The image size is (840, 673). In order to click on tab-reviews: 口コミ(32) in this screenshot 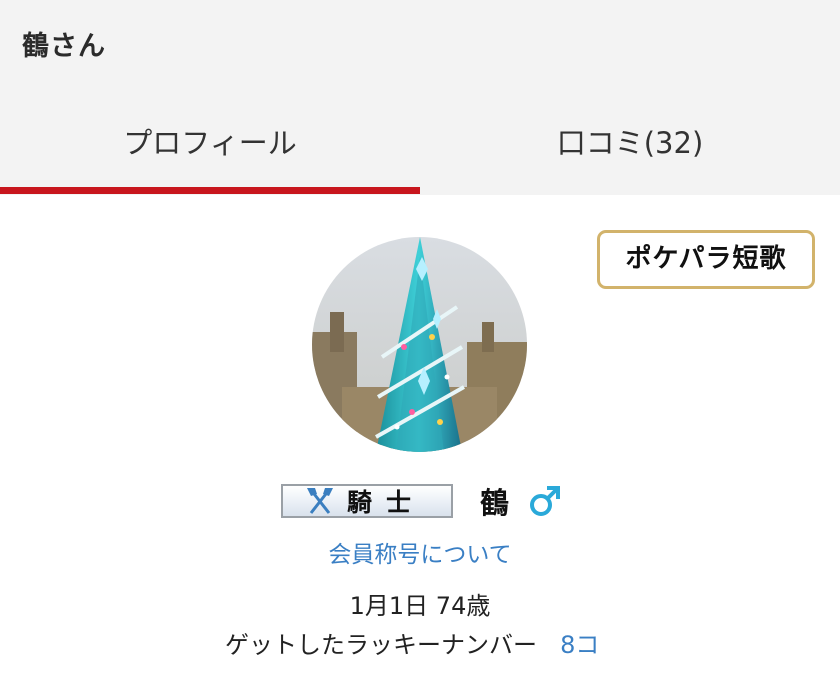, I will do `click(630, 153)`.